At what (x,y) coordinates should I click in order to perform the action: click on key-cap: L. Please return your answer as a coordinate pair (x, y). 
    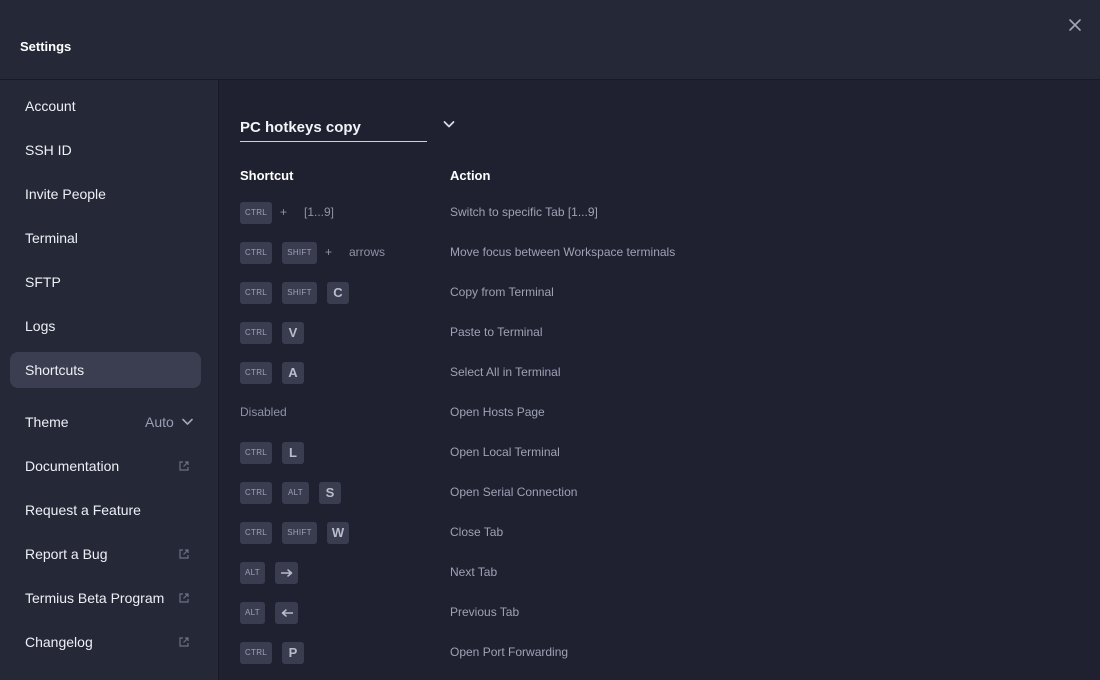
    Looking at the image, I should click on (293, 453).